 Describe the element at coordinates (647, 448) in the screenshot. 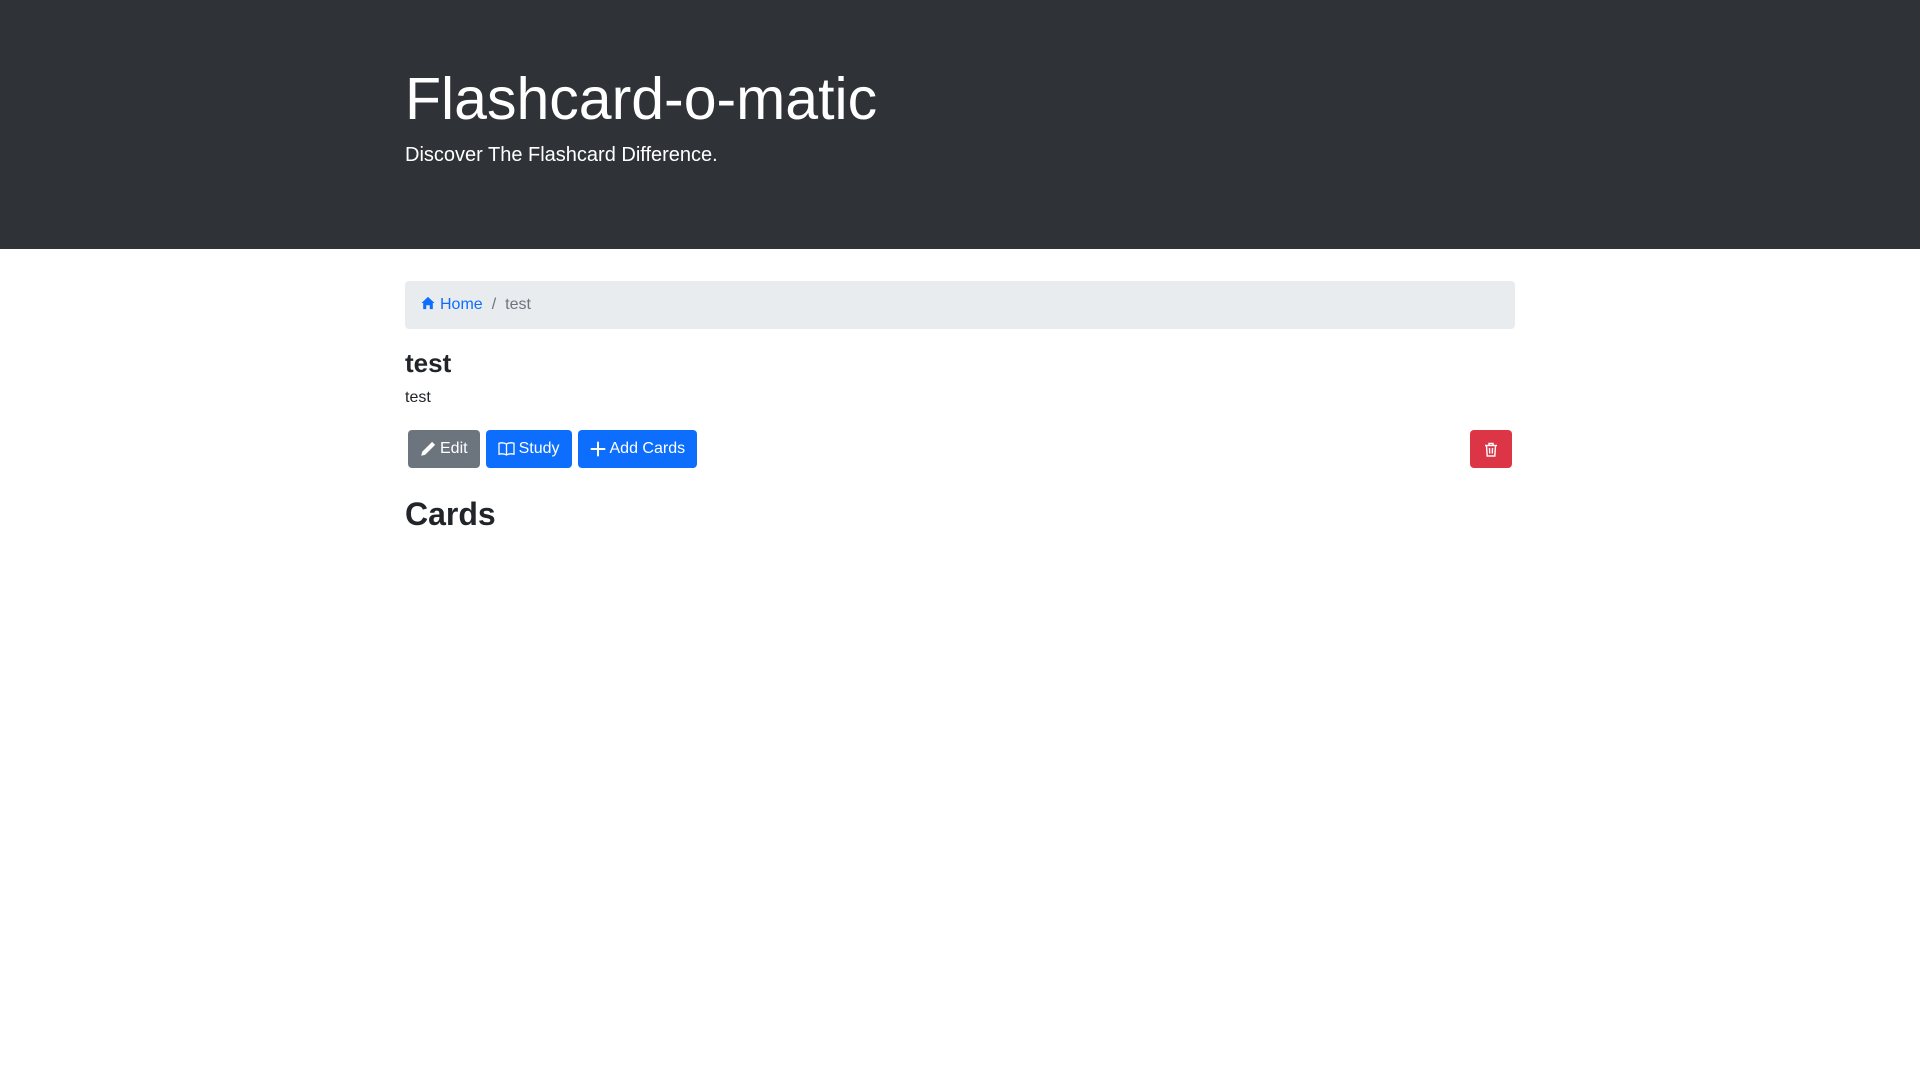

I see `add-cards-label: Add Cards` at that location.